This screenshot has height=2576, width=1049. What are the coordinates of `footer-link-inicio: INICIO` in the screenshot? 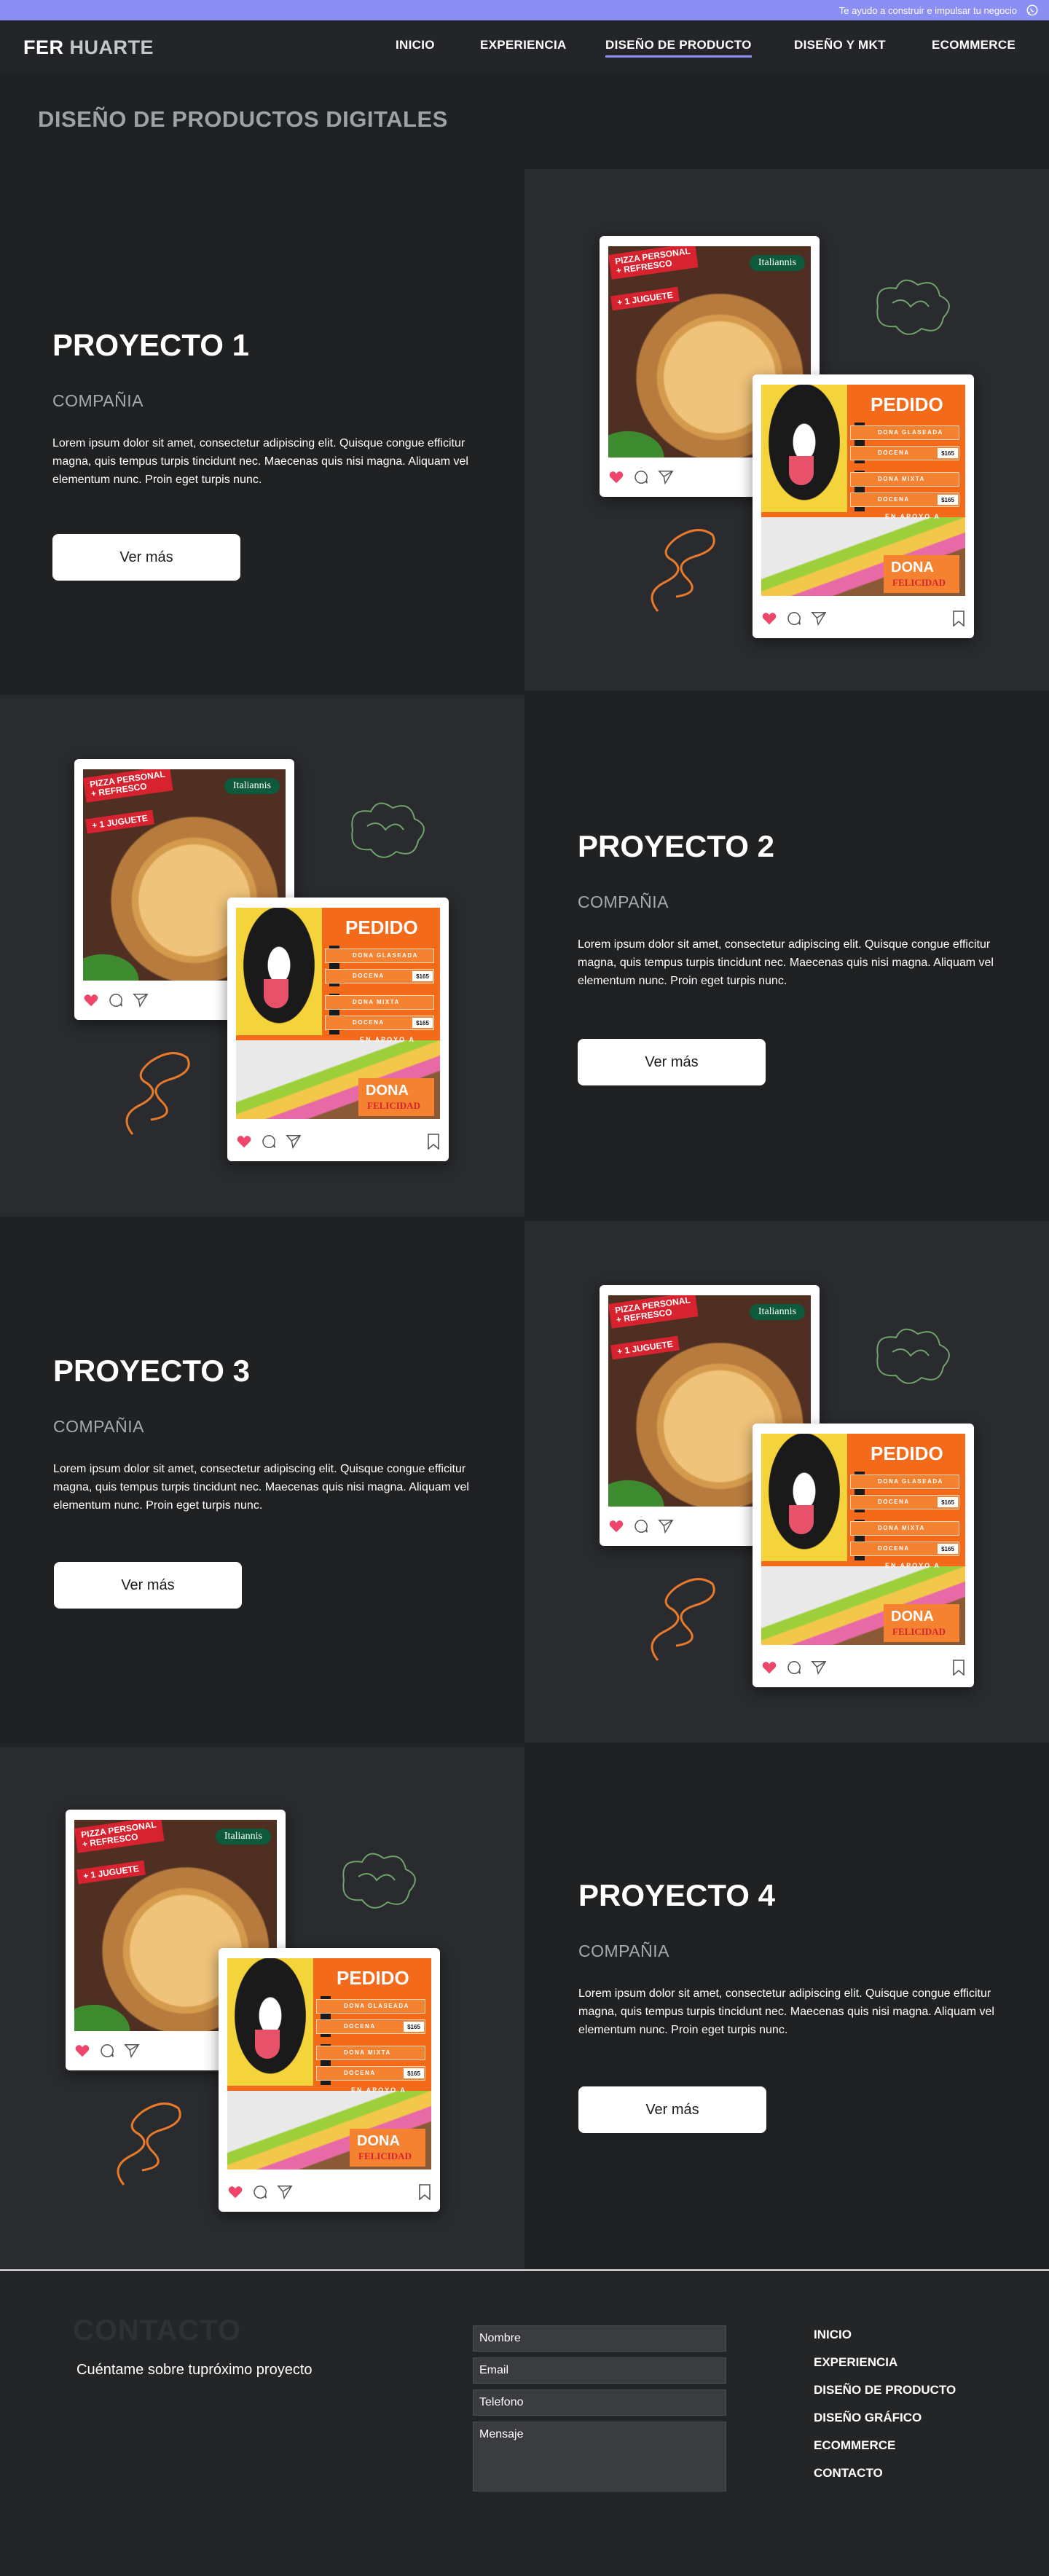 It's located at (833, 2335).